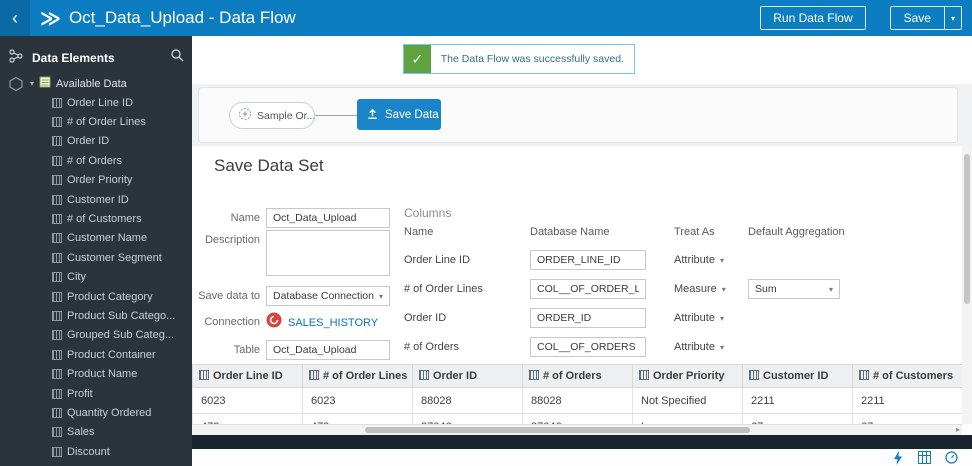 The image size is (972, 466). I want to click on preview-column-label: Order Priority, so click(689, 376).